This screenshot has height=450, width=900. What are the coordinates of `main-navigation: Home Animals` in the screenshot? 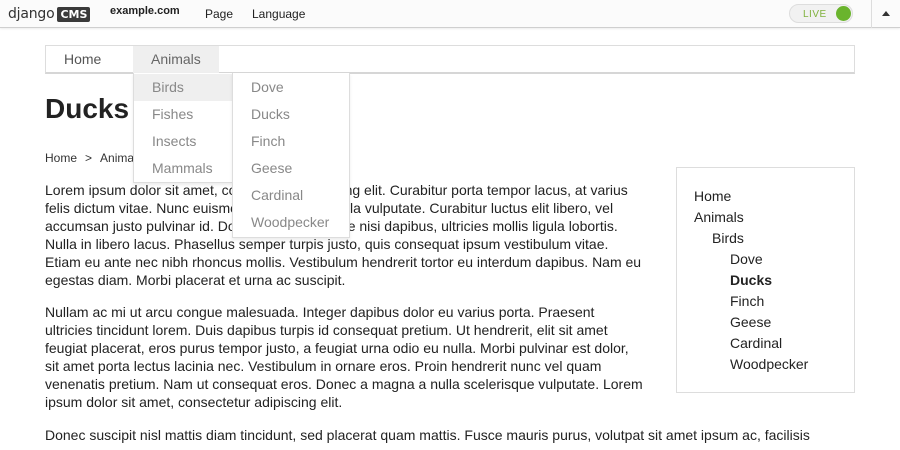 It's located at (450, 59).